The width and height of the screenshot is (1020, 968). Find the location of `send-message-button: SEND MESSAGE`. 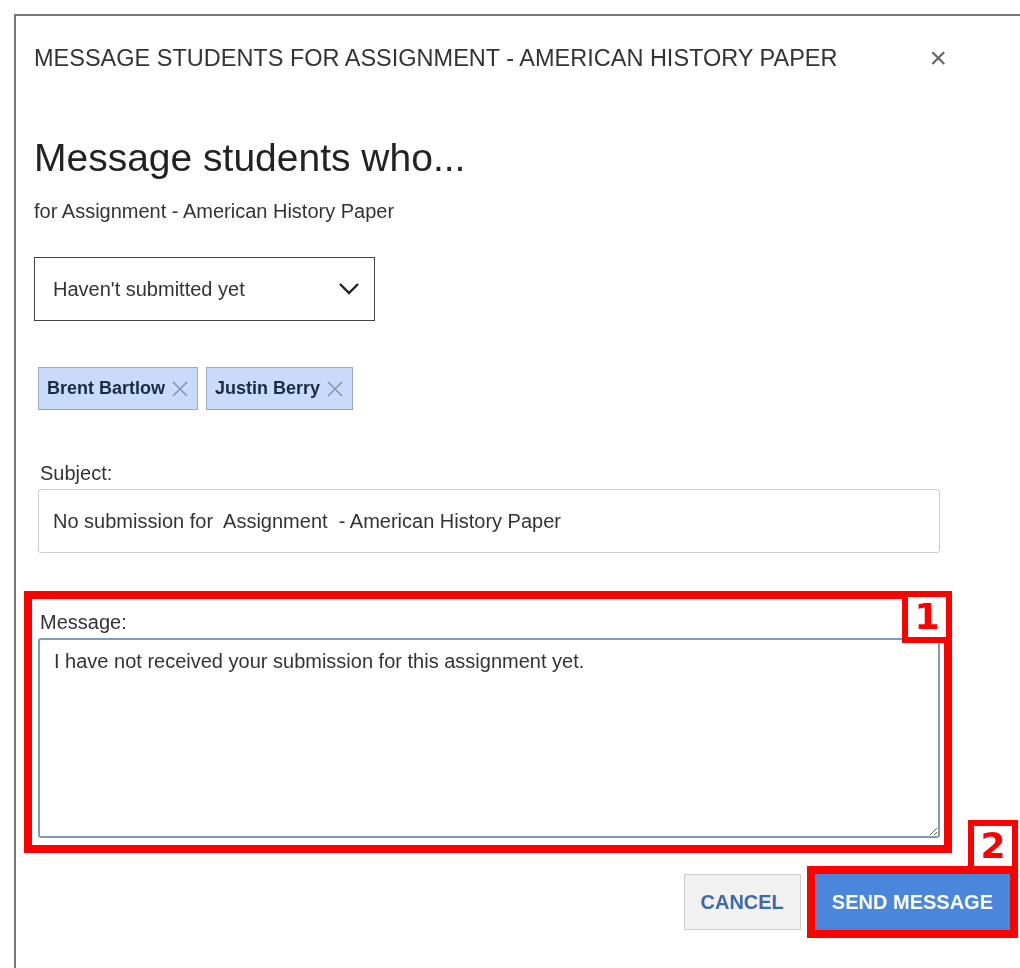

send-message-button: SEND MESSAGE is located at coordinates (912, 902).